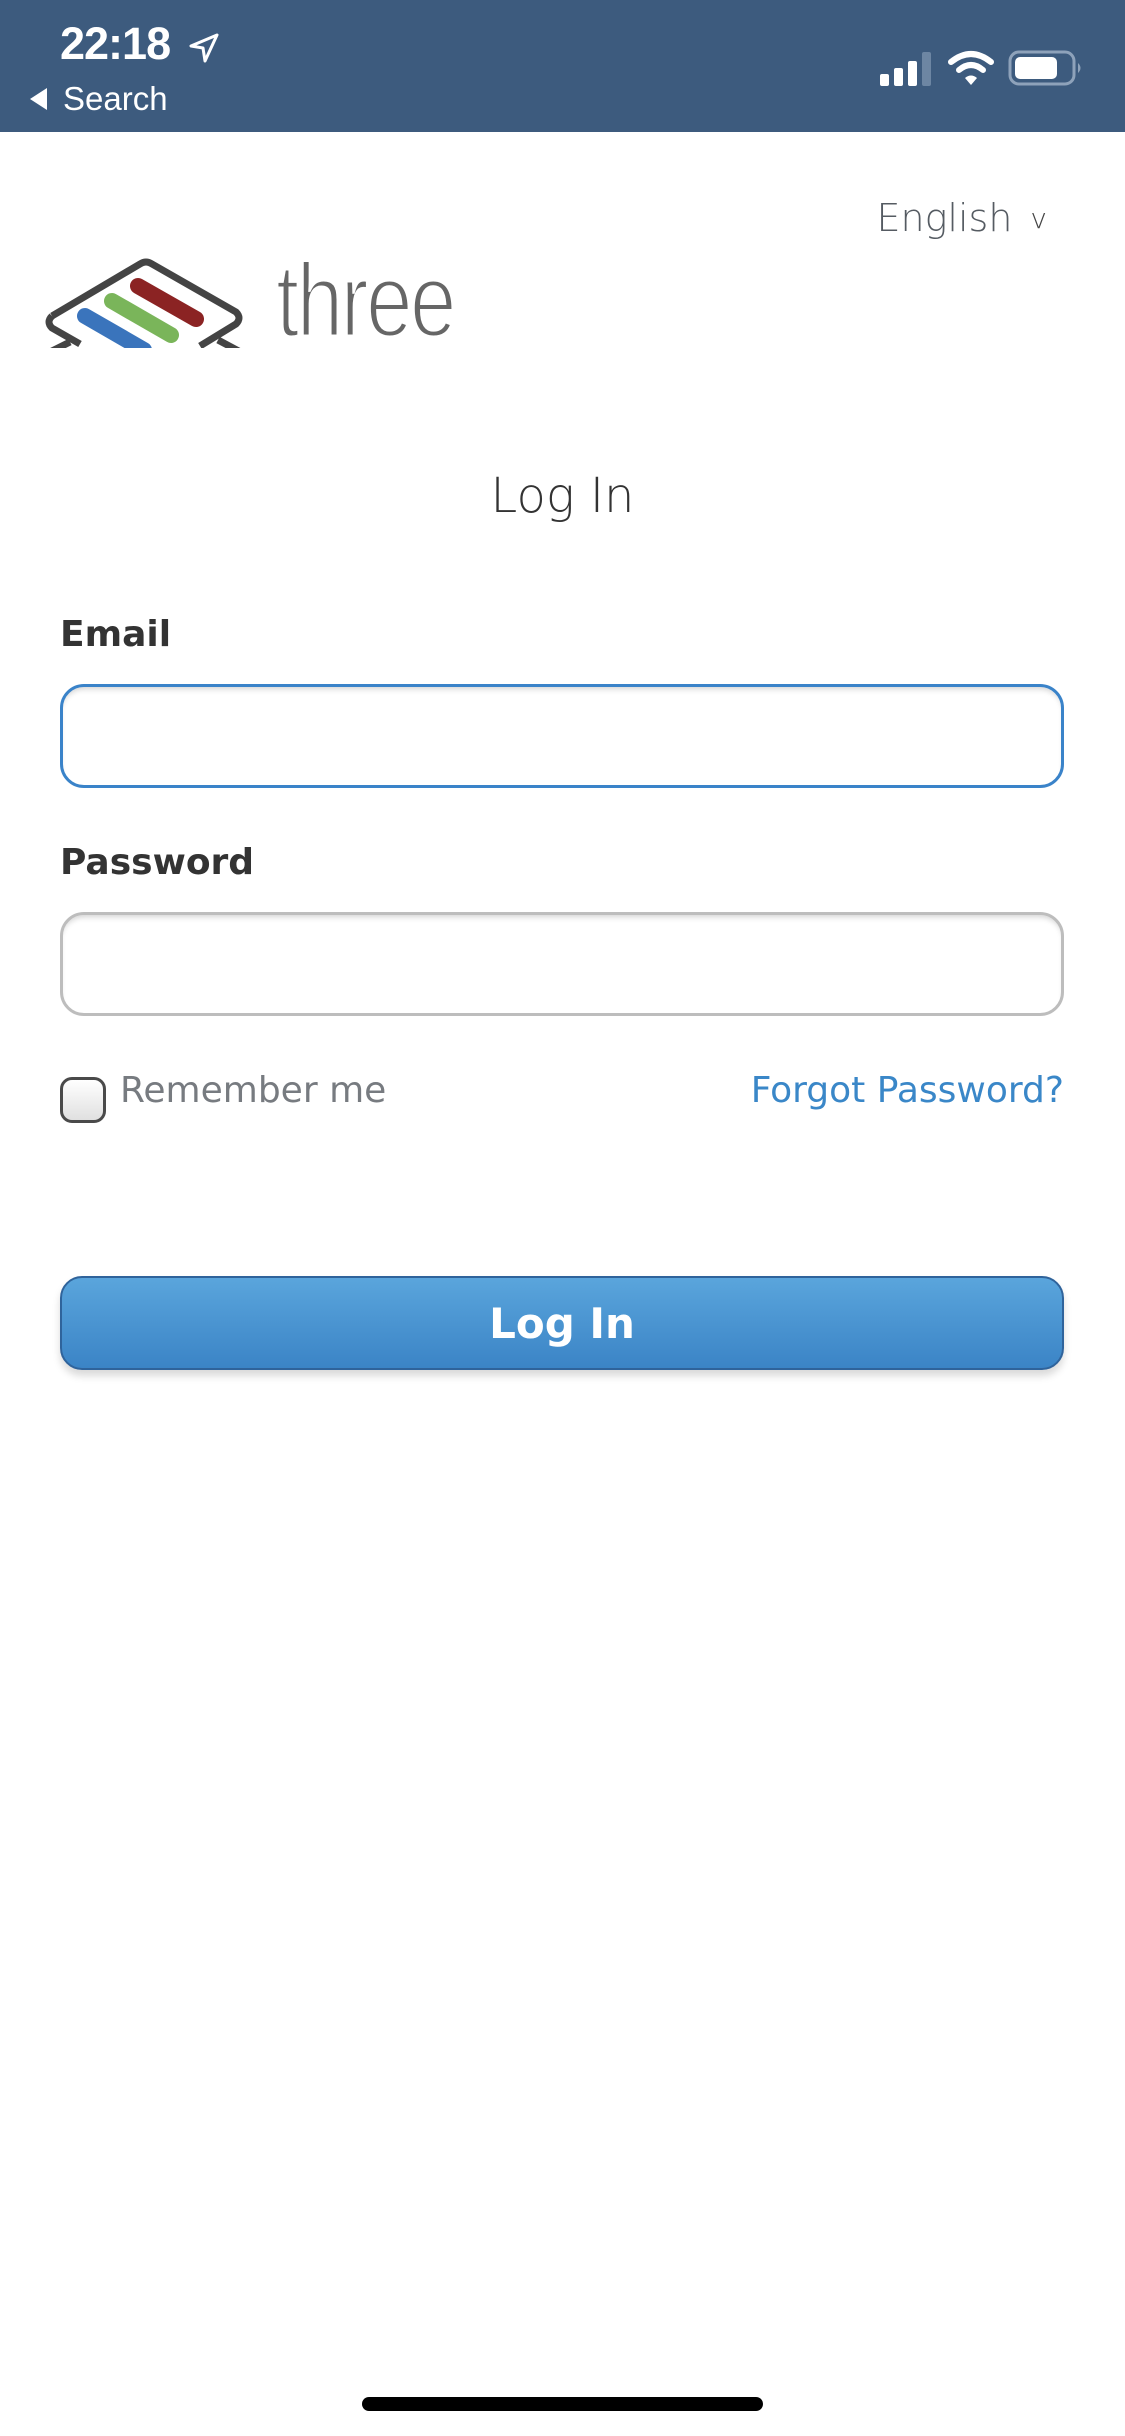 The image size is (1125, 2436). Describe the element at coordinates (562, 2404) in the screenshot. I see `home-indicator` at that location.